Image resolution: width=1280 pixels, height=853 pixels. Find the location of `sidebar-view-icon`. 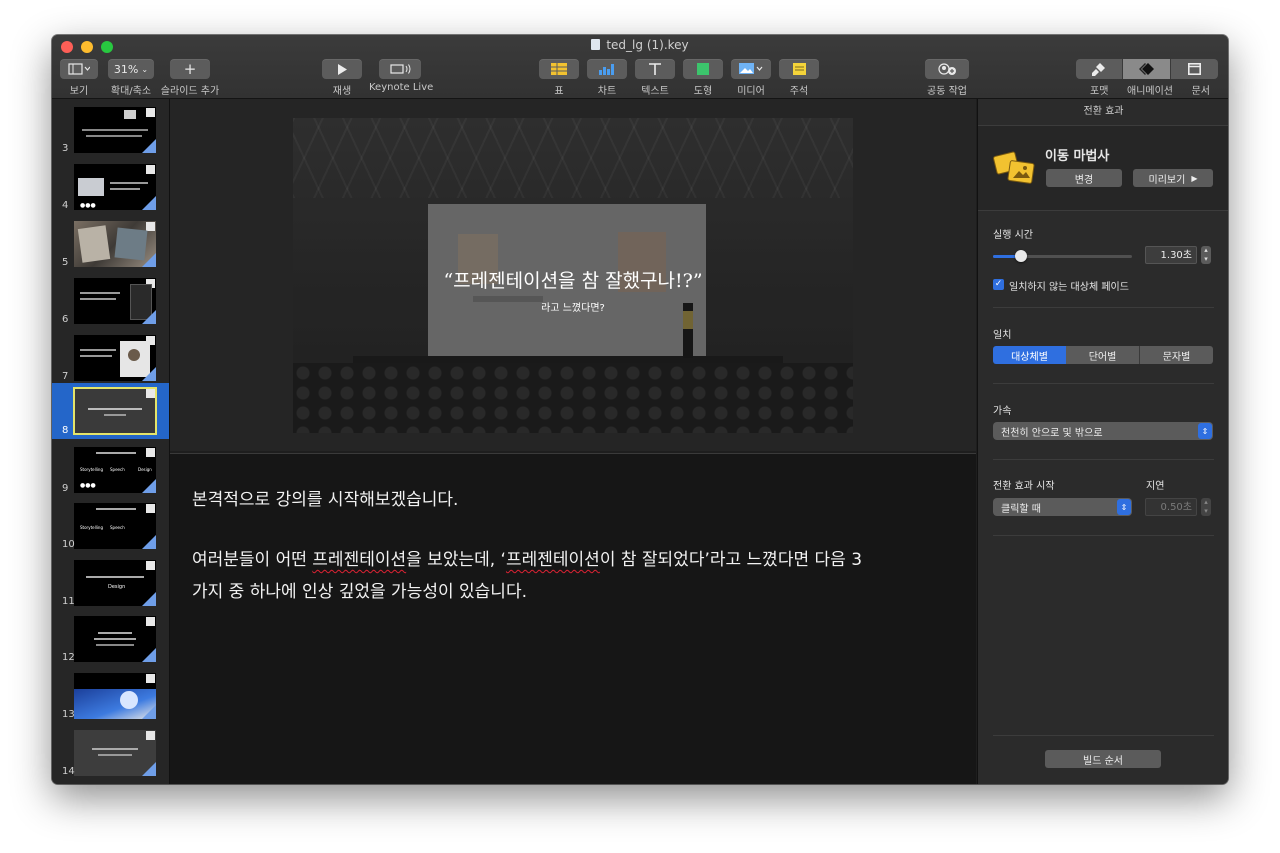

sidebar-view-icon is located at coordinates (79, 69).